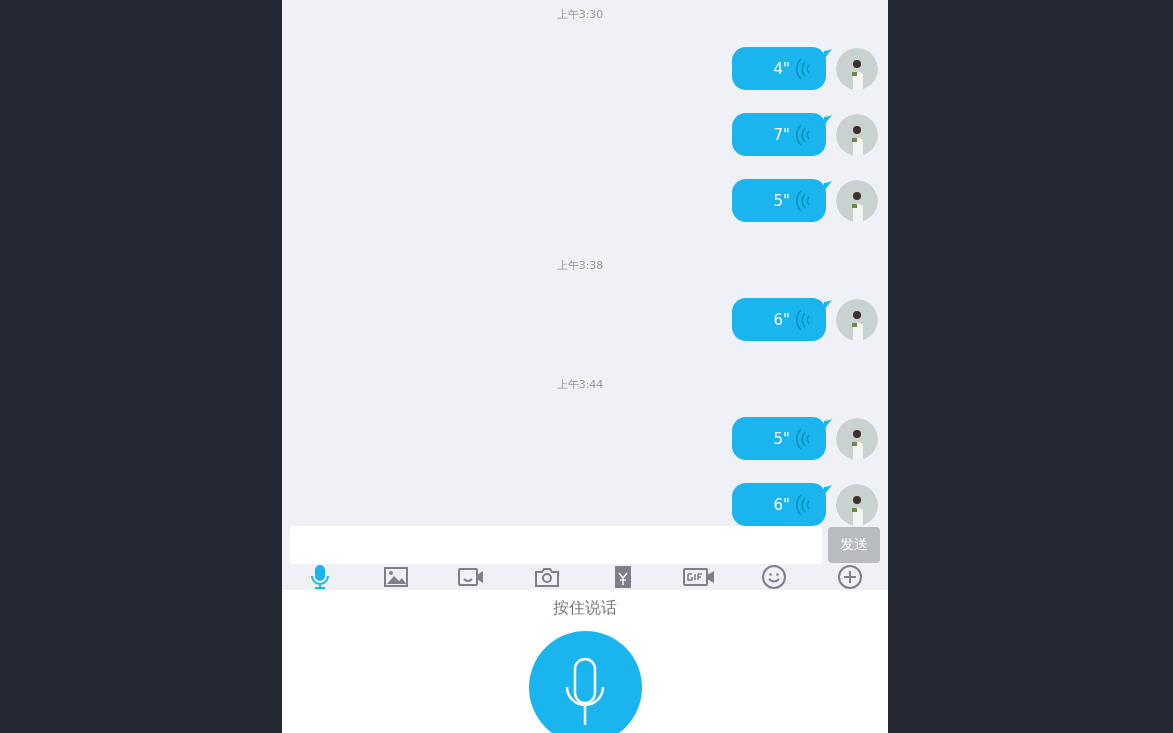 The height and width of the screenshot is (733, 1173). Describe the element at coordinates (580, 265) in the screenshot. I see `timestamp: 上午3:38` at that location.